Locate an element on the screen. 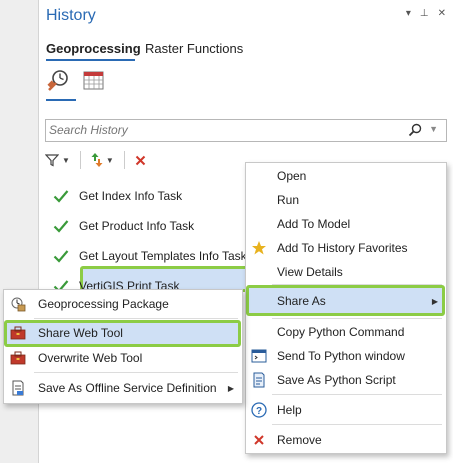 This screenshot has width=453, height=463. menu-item-label: Copy Python Command is located at coordinates (341, 332).